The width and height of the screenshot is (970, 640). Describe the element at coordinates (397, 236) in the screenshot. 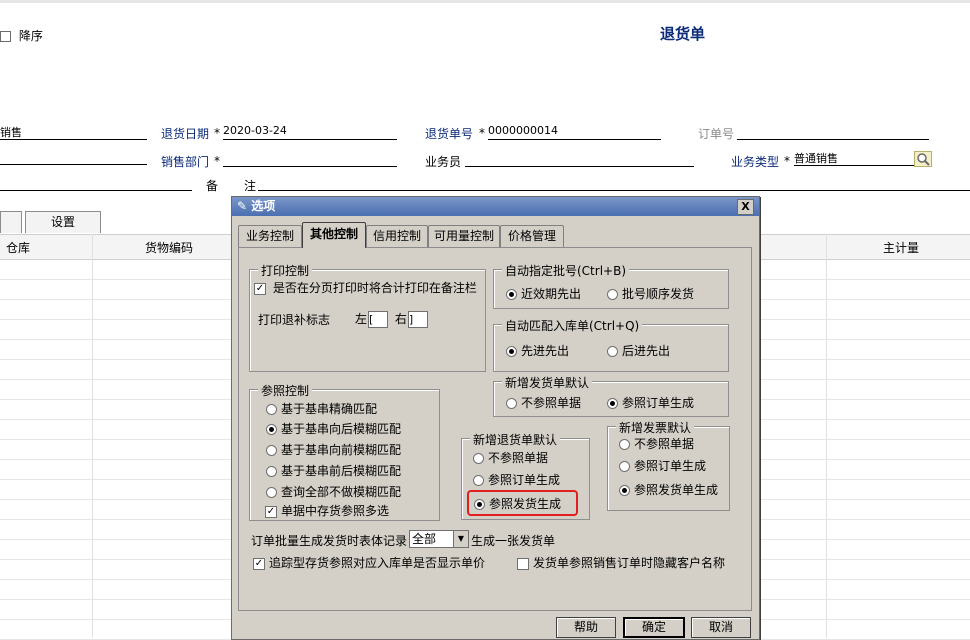

I see `tab-credit-control: 信用控制` at that location.